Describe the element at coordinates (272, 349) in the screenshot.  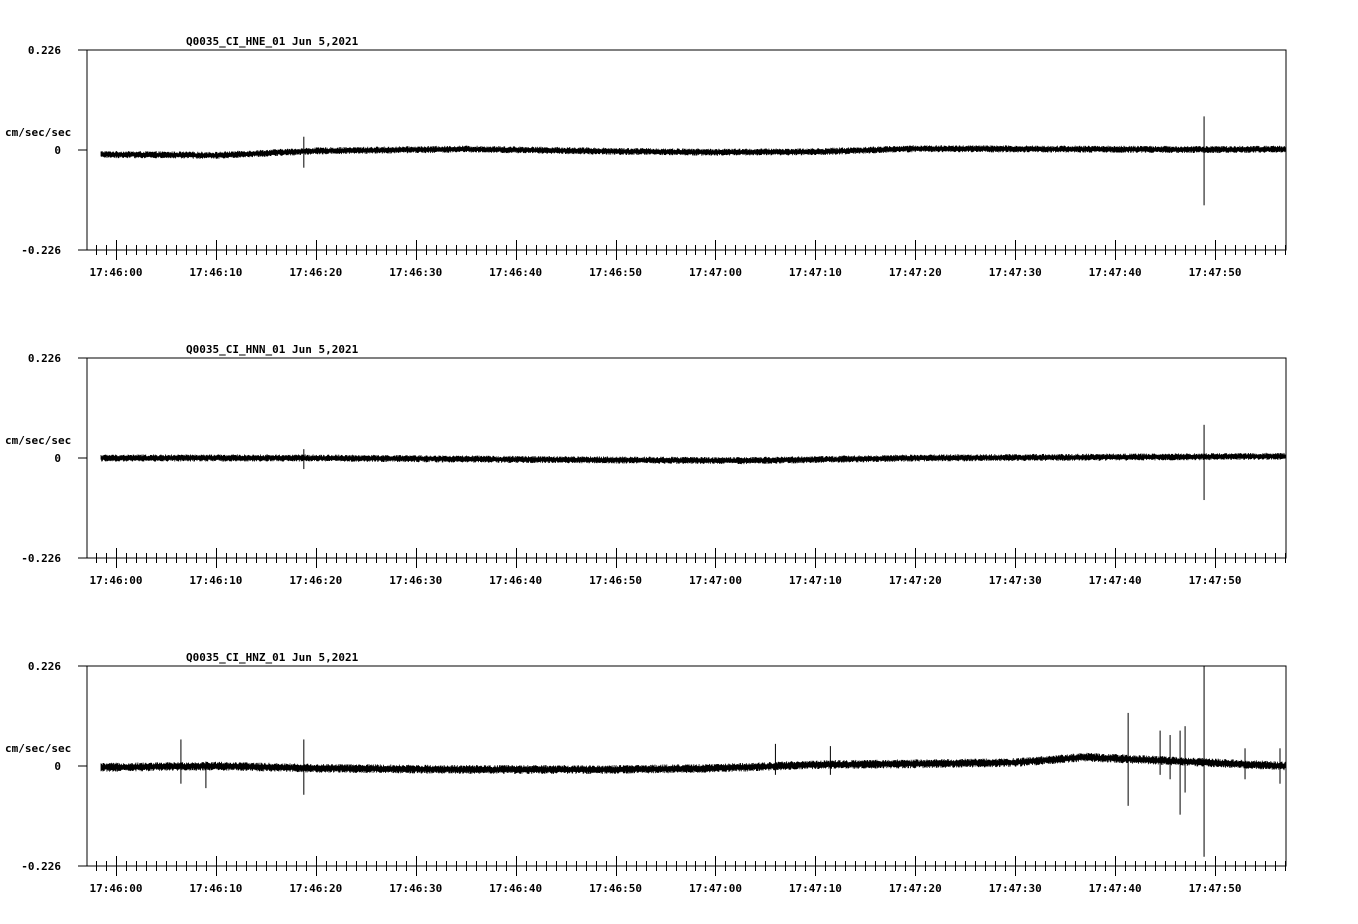
I see `panel-title: Q0035_CI_HNN_01 Jun 5,2021` at that location.